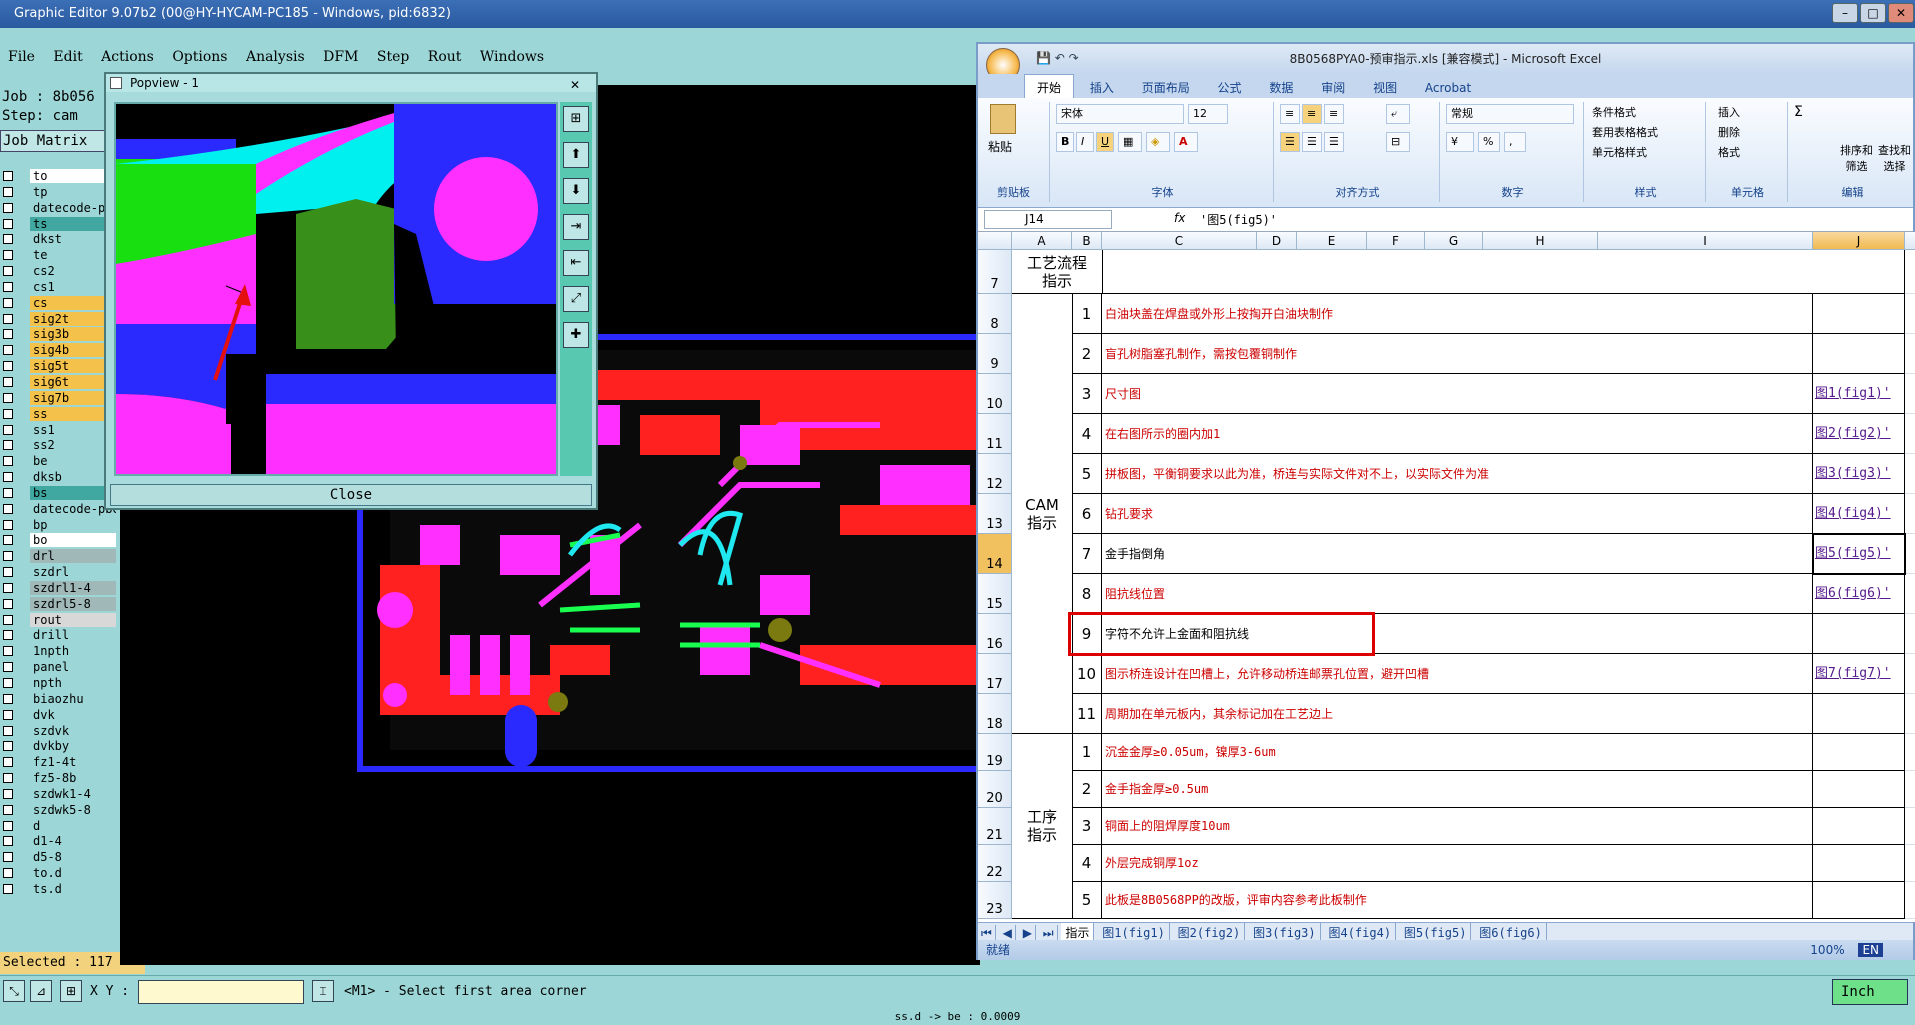 The image size is (1915, 1025). I want to click on tab-review: 审阅, so click(1333, 87).